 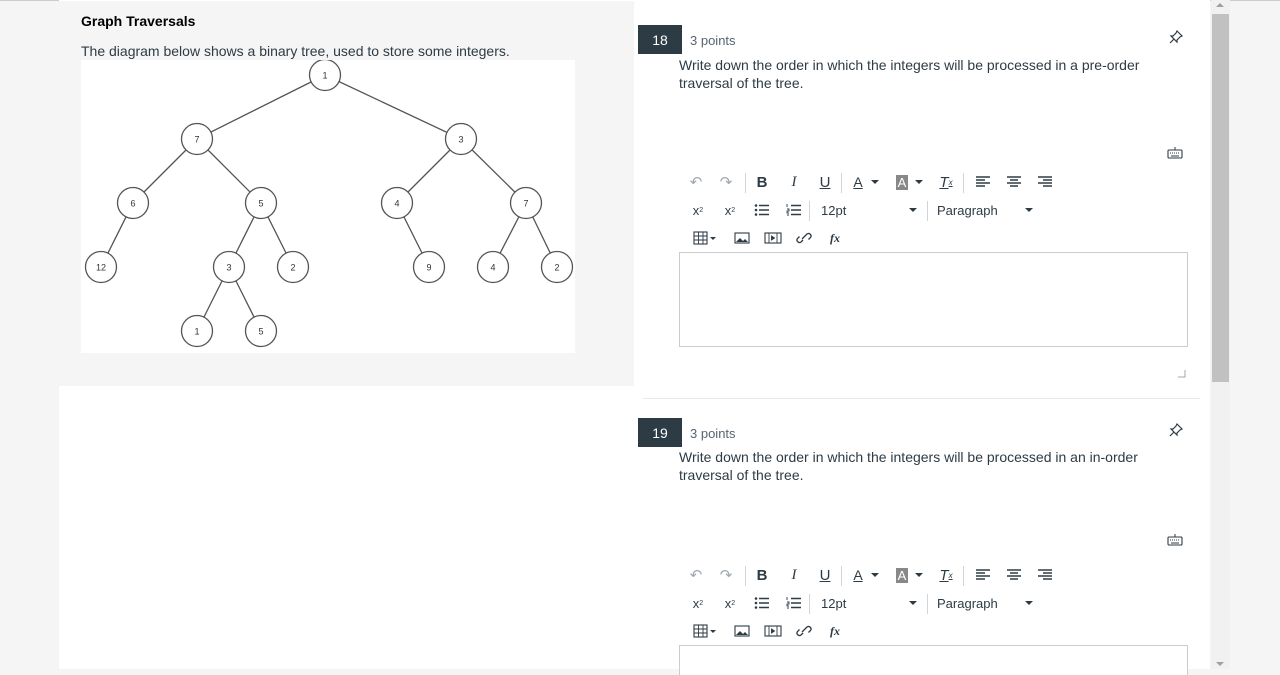 I want to click on tree-edges, so click(x=329, y=203).